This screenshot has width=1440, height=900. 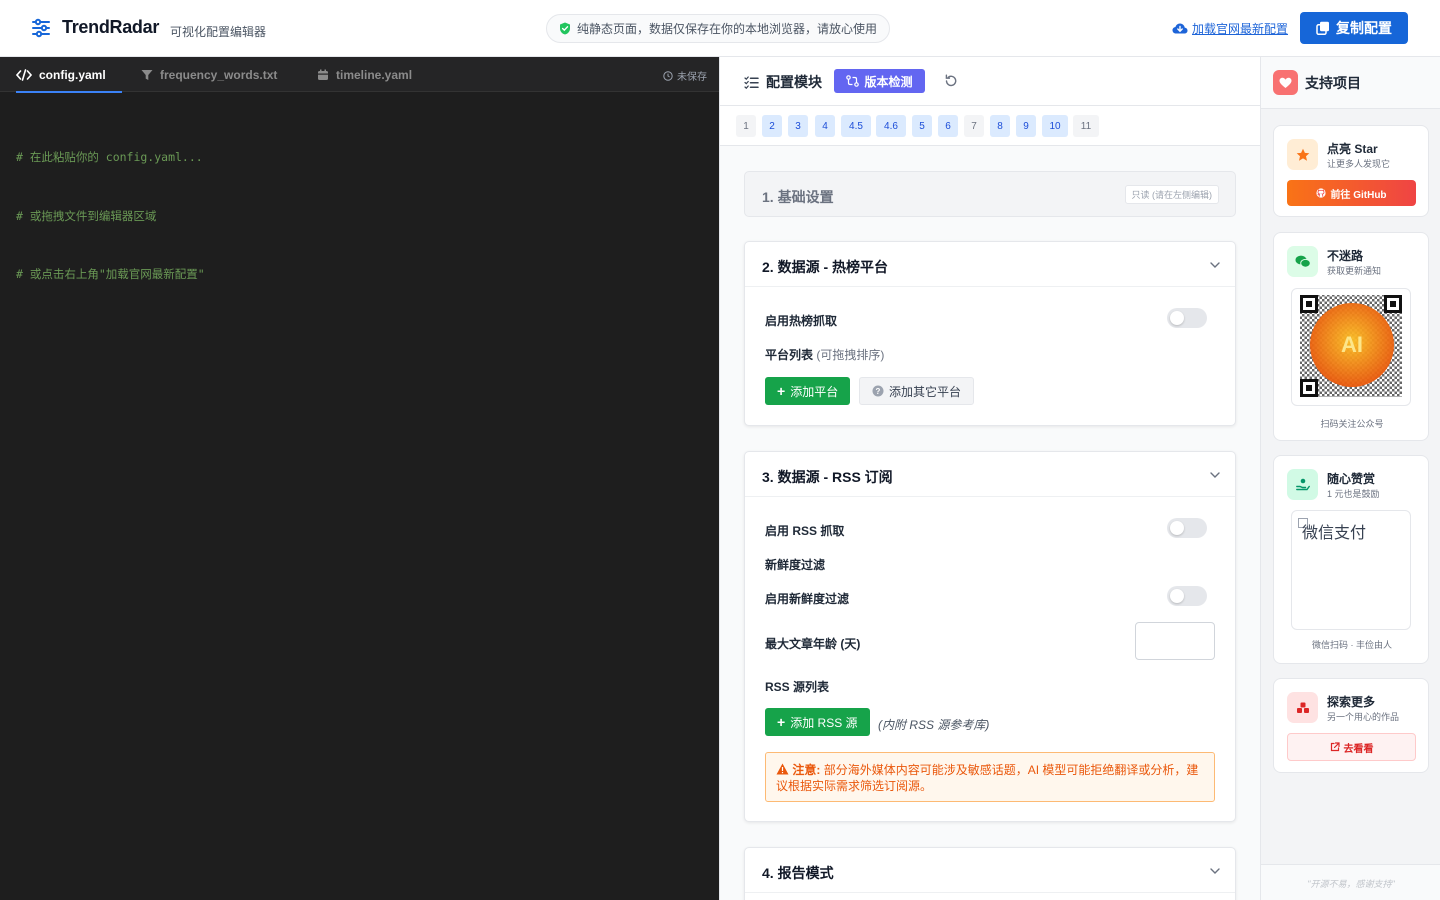 I want to click on support-title: 支持项目, so click(x=1333, y=83).